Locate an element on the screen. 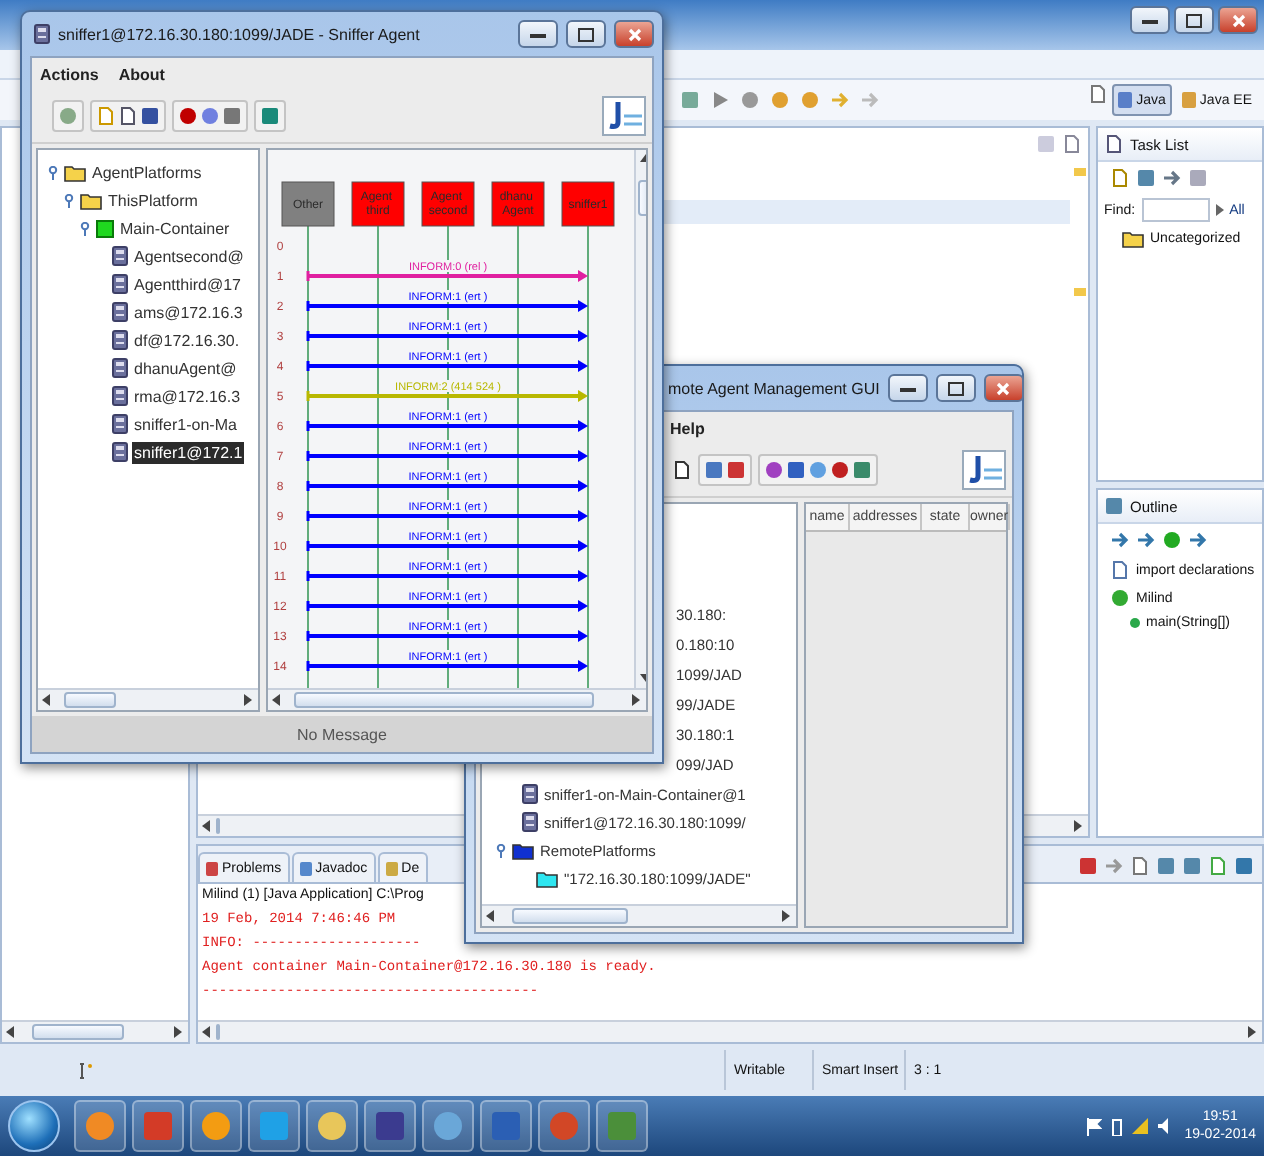 The image size is (1264, 1156). tree-item: ThisPlatform is located at coordinates (153, 200).